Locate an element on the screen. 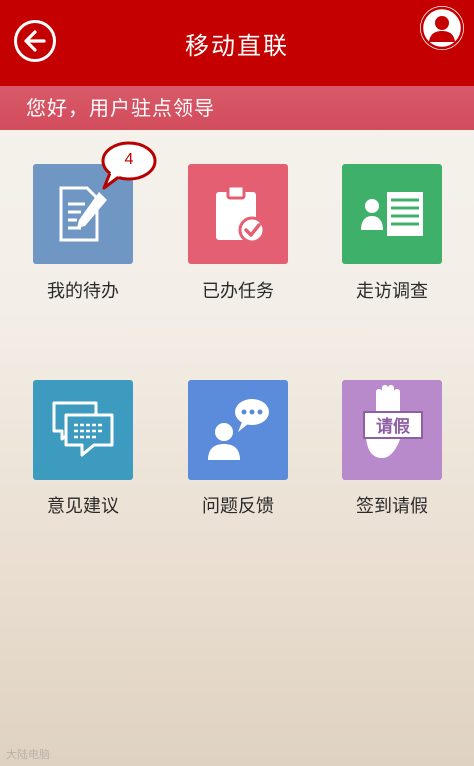  my-todo-label: 我的待办 is located at coordinates (83, 291).